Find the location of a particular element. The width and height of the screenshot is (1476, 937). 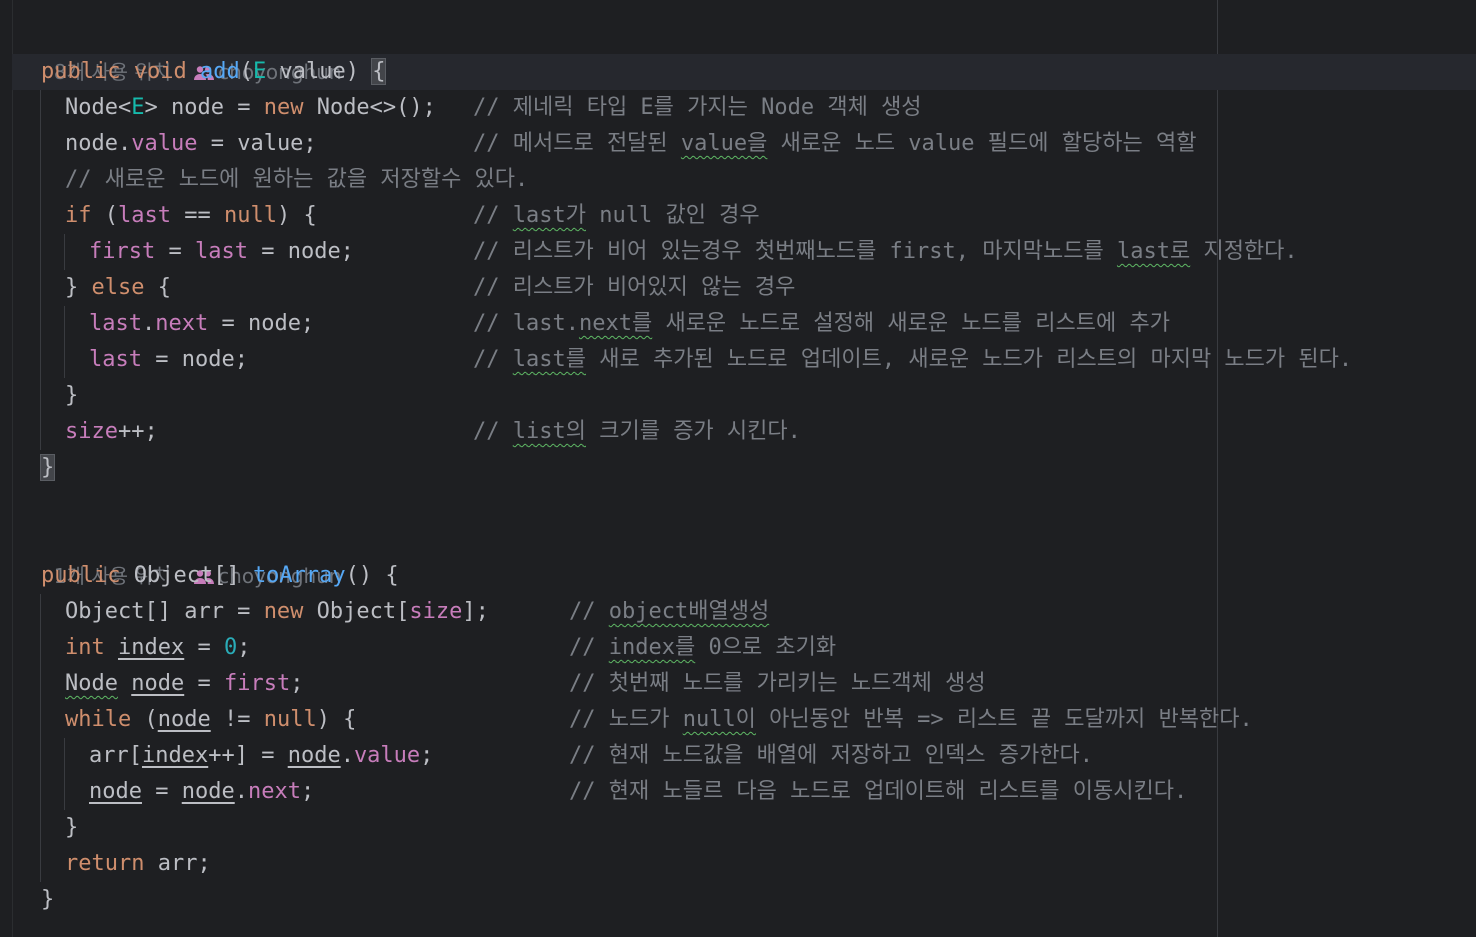

comment: // last가 null 값인 경우 is located at coordinates (616, 216).